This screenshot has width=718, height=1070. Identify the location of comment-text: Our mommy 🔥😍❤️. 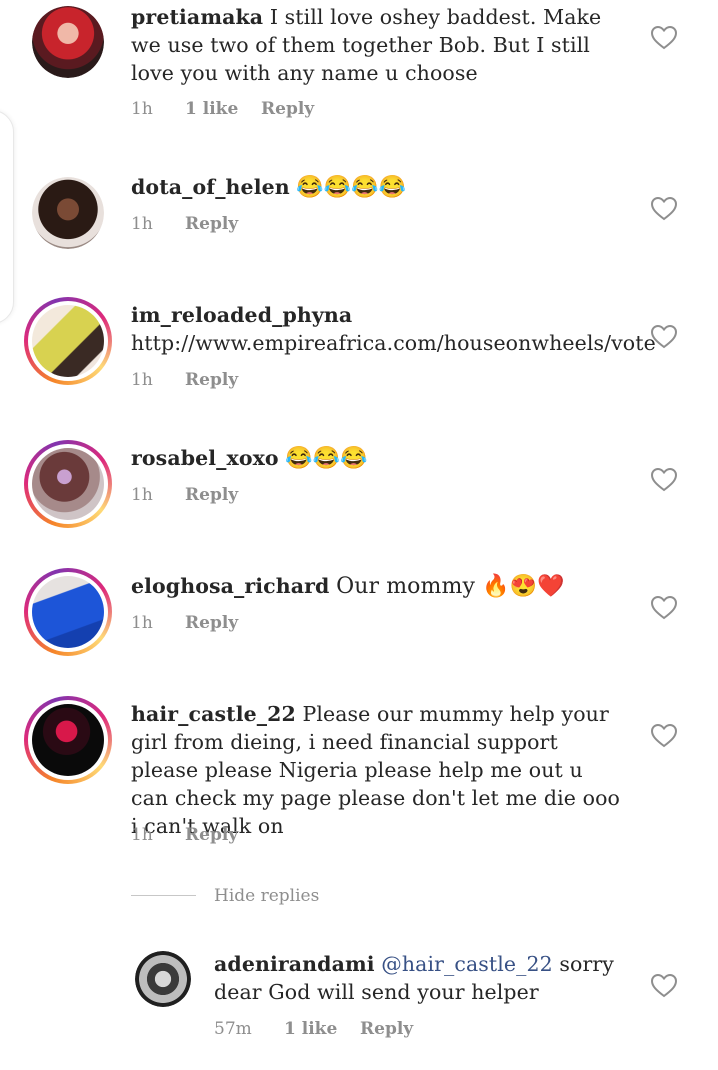
(450, 586).